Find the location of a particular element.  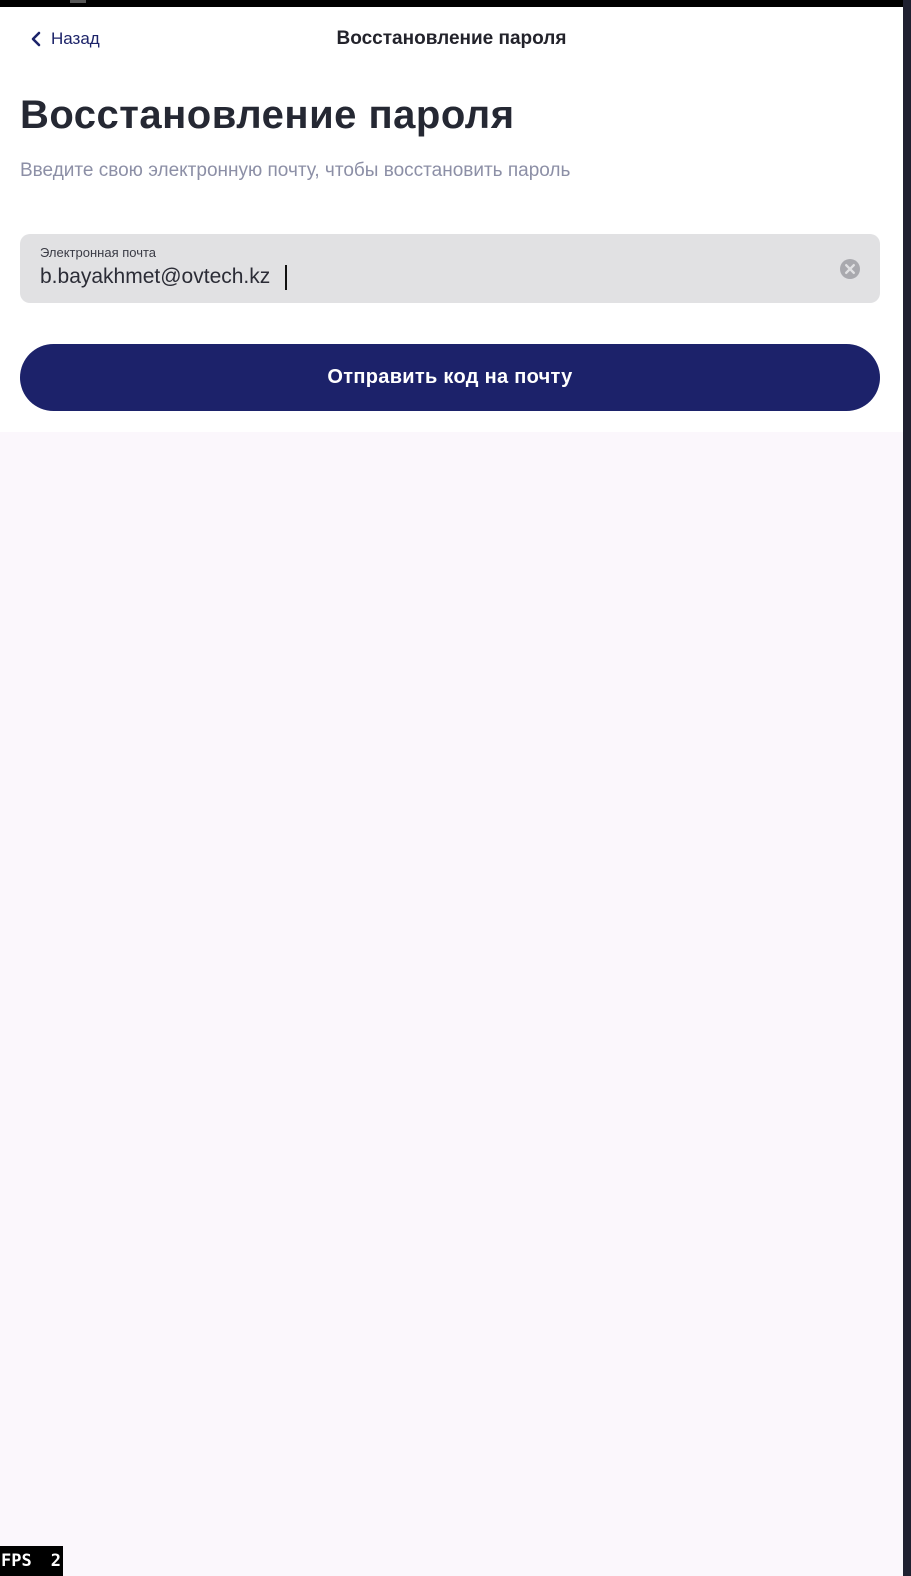

close-circle-icon is located at coordinates (850, 269).